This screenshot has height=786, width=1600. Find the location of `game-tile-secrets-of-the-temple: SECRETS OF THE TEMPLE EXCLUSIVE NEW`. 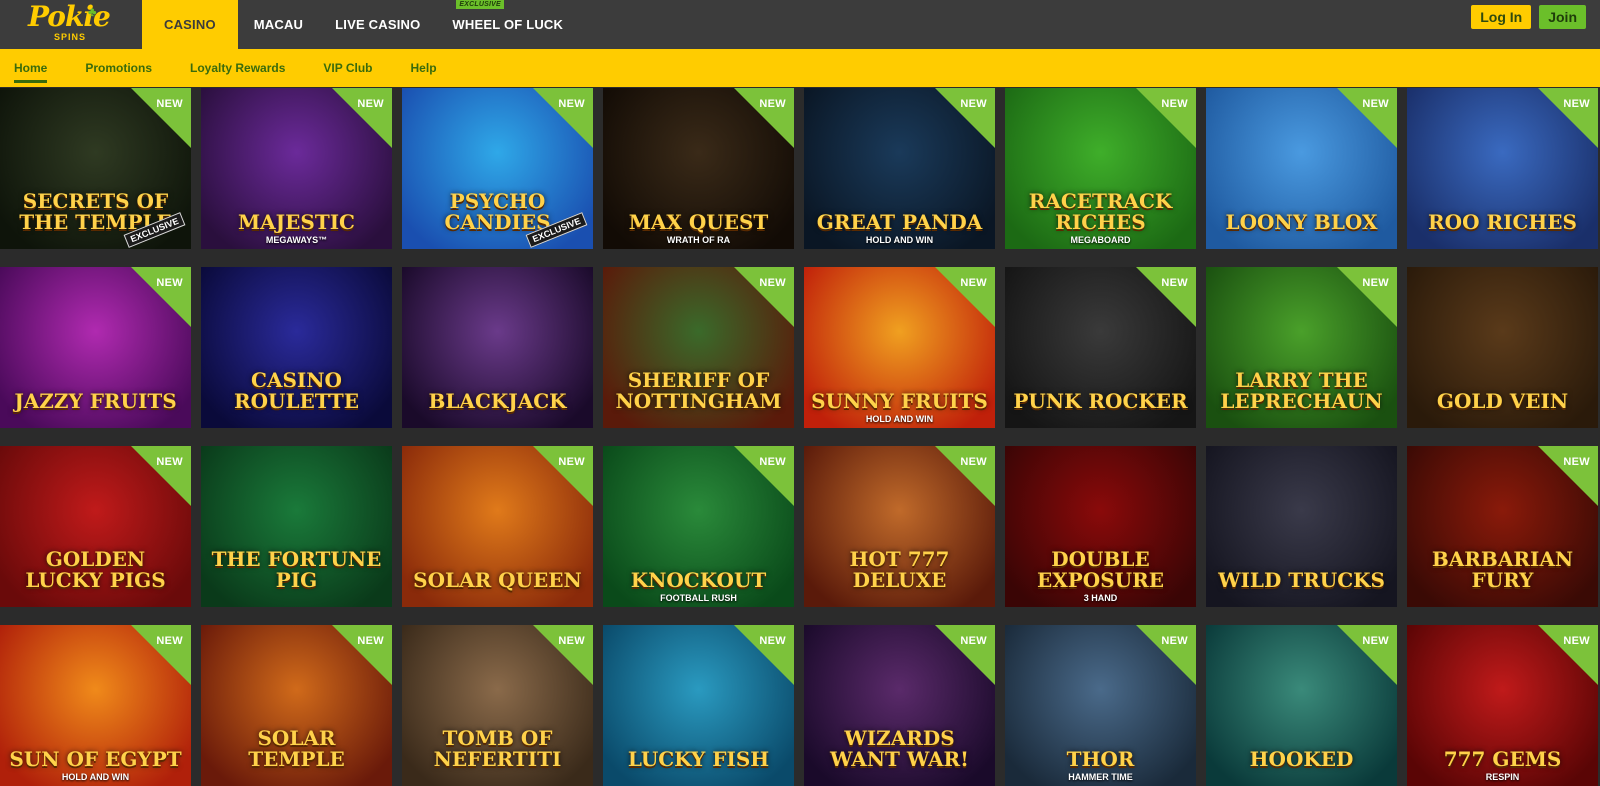

game-tile-secrets-of-the-temple: SECRETS OF THE TEMPLE EXCLUSIVE NEW is located at coordinates (95, 168).